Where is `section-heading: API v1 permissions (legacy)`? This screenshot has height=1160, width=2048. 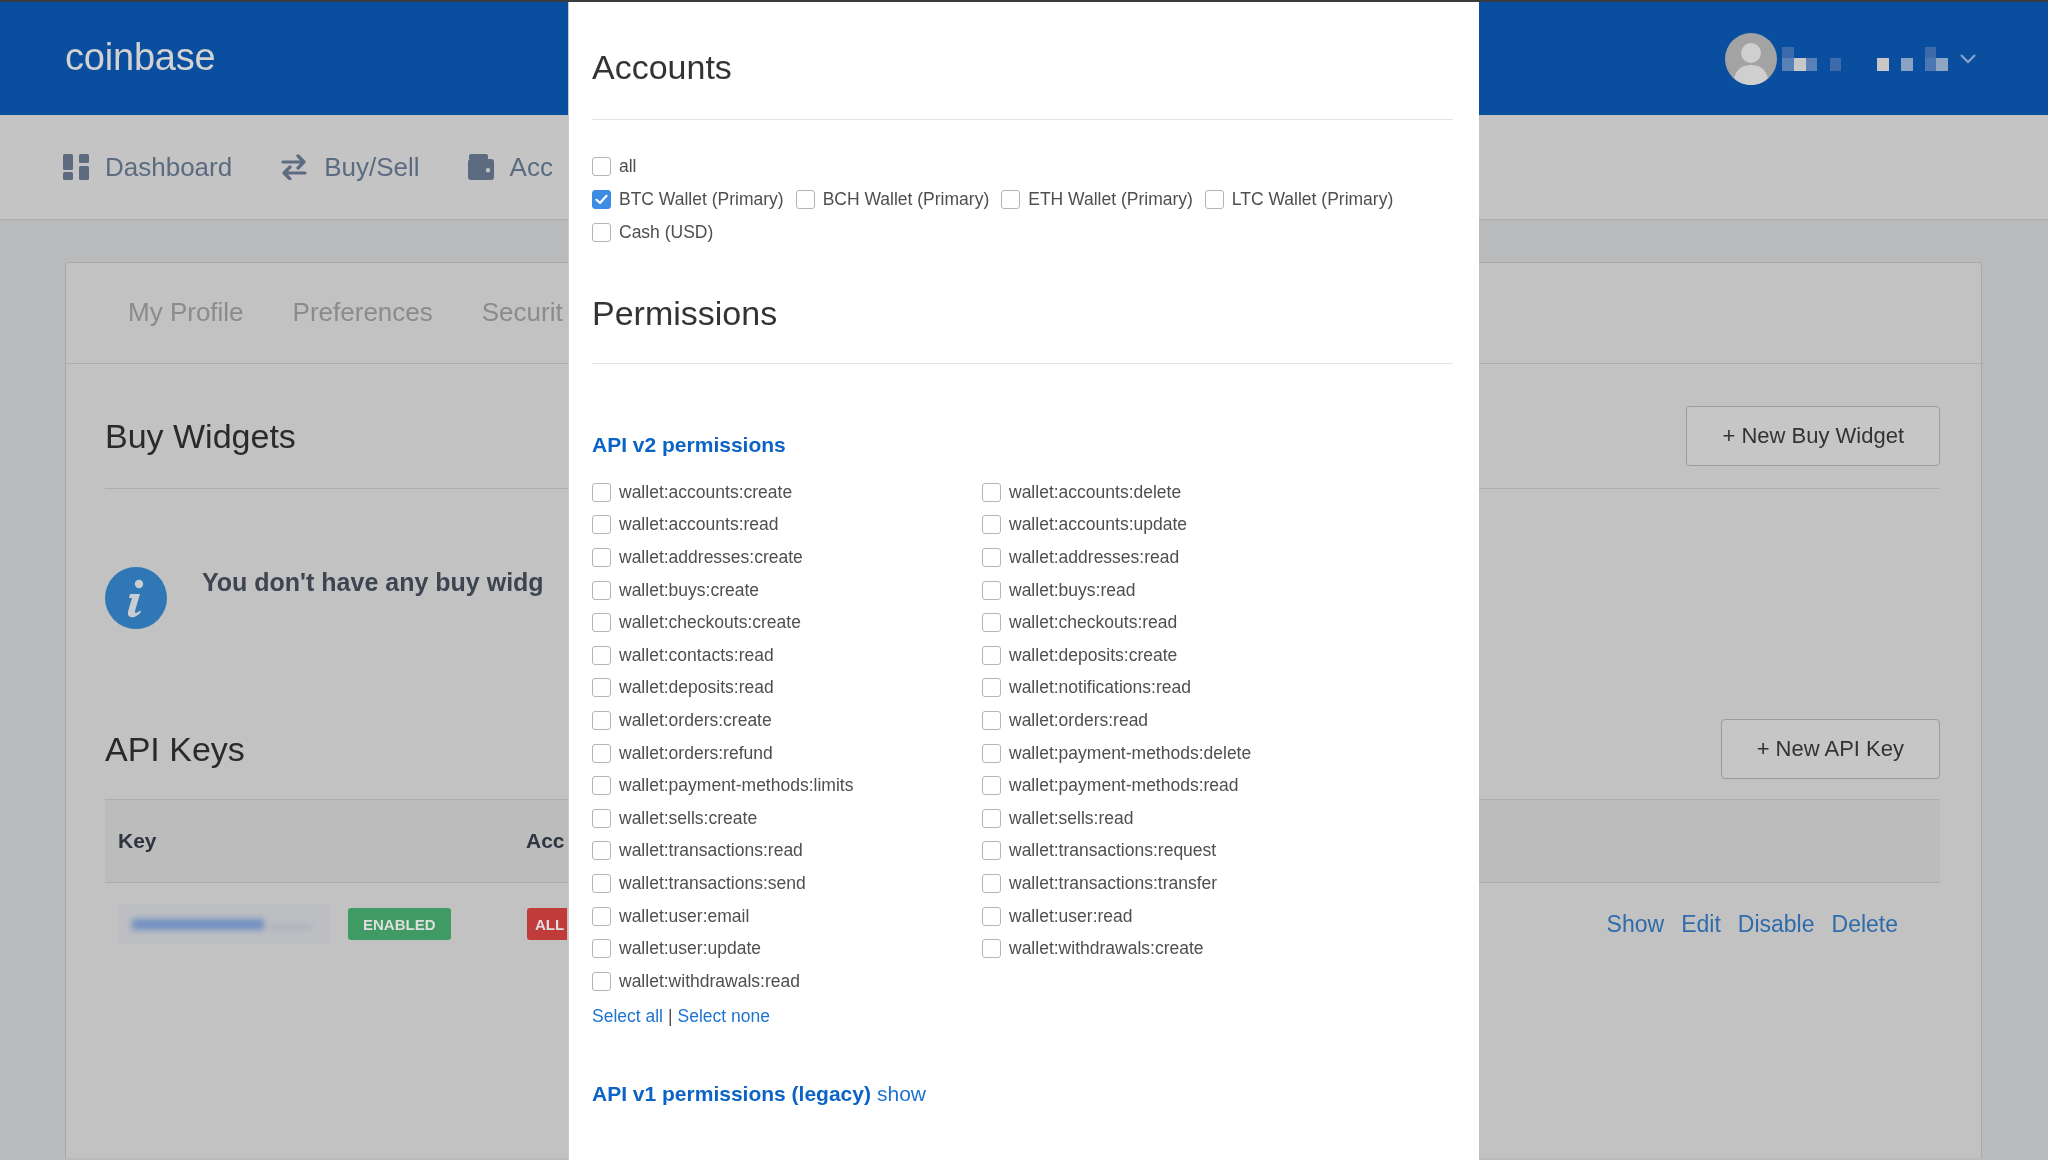
section-heading: API v1 permissions (legacy) is located at coordinates (731, 1093).